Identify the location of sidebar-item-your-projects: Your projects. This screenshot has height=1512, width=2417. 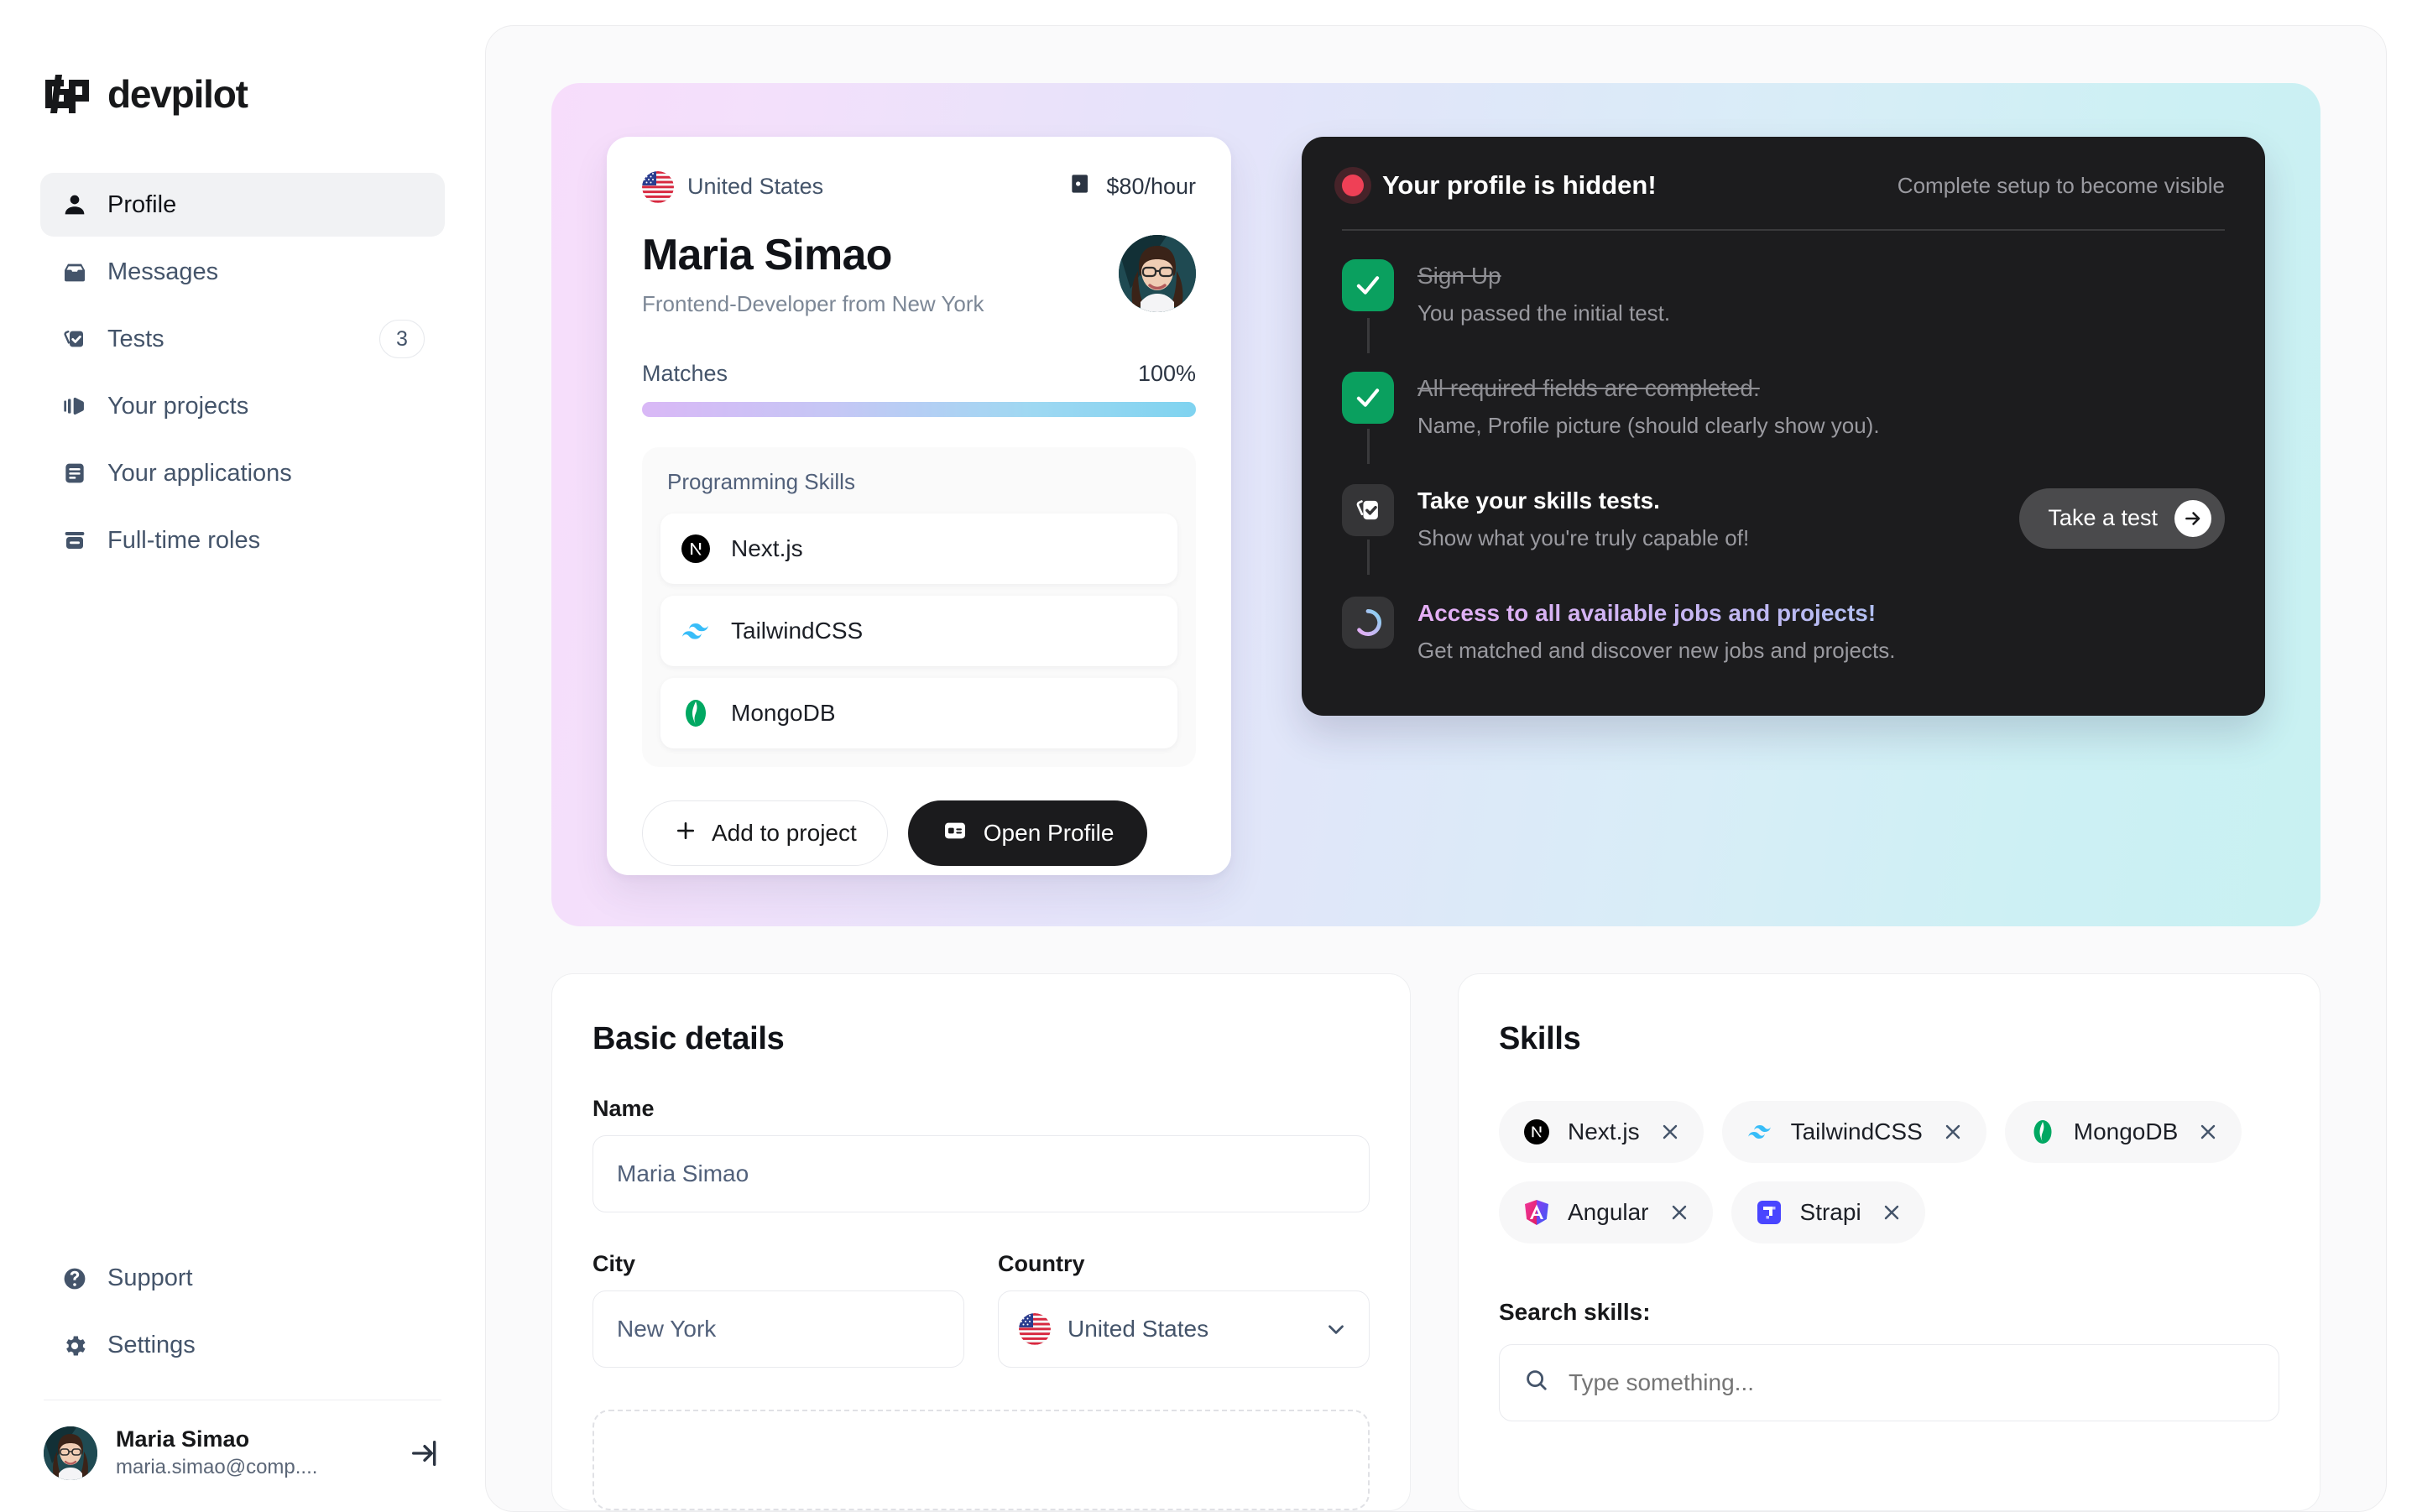
(242, 406).